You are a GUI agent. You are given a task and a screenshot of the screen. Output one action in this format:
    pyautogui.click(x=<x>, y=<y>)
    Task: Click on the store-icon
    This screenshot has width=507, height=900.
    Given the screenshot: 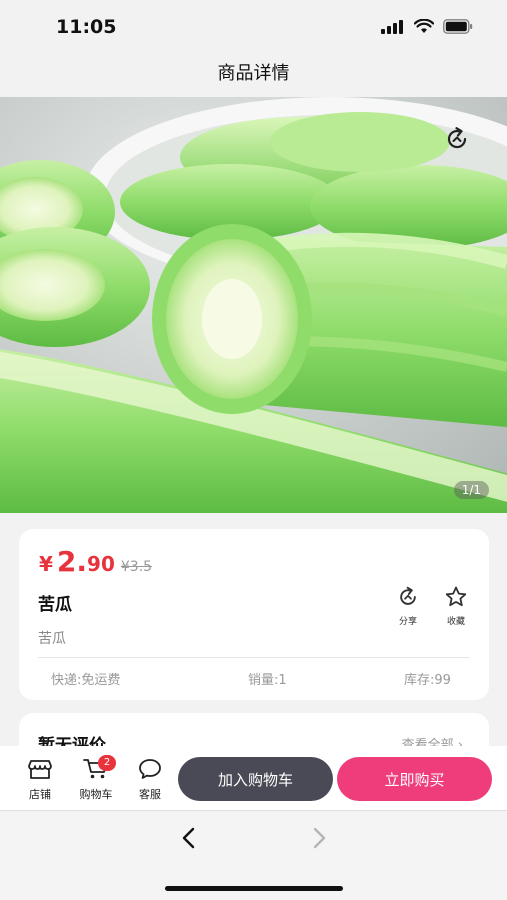 What is the action you would take?
    pyautogui.click(x=40, y=769)
    